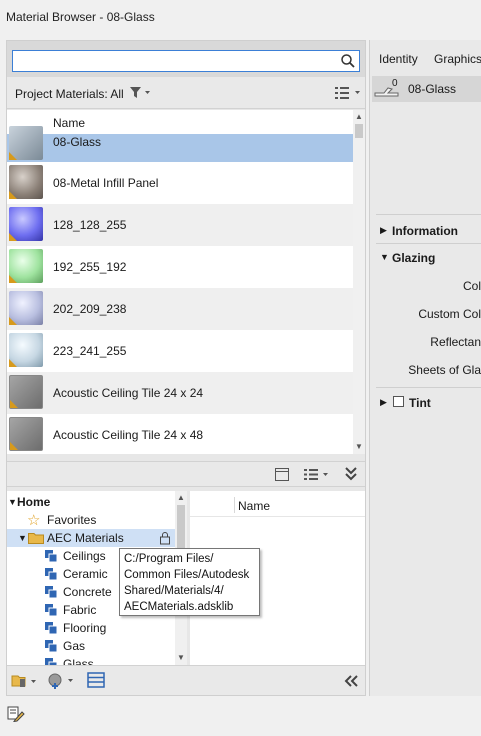 This screenshot has width=481, height=736. Describe the element at coordinates (175, 61) in the screenshot. I see `search-input` at that location.